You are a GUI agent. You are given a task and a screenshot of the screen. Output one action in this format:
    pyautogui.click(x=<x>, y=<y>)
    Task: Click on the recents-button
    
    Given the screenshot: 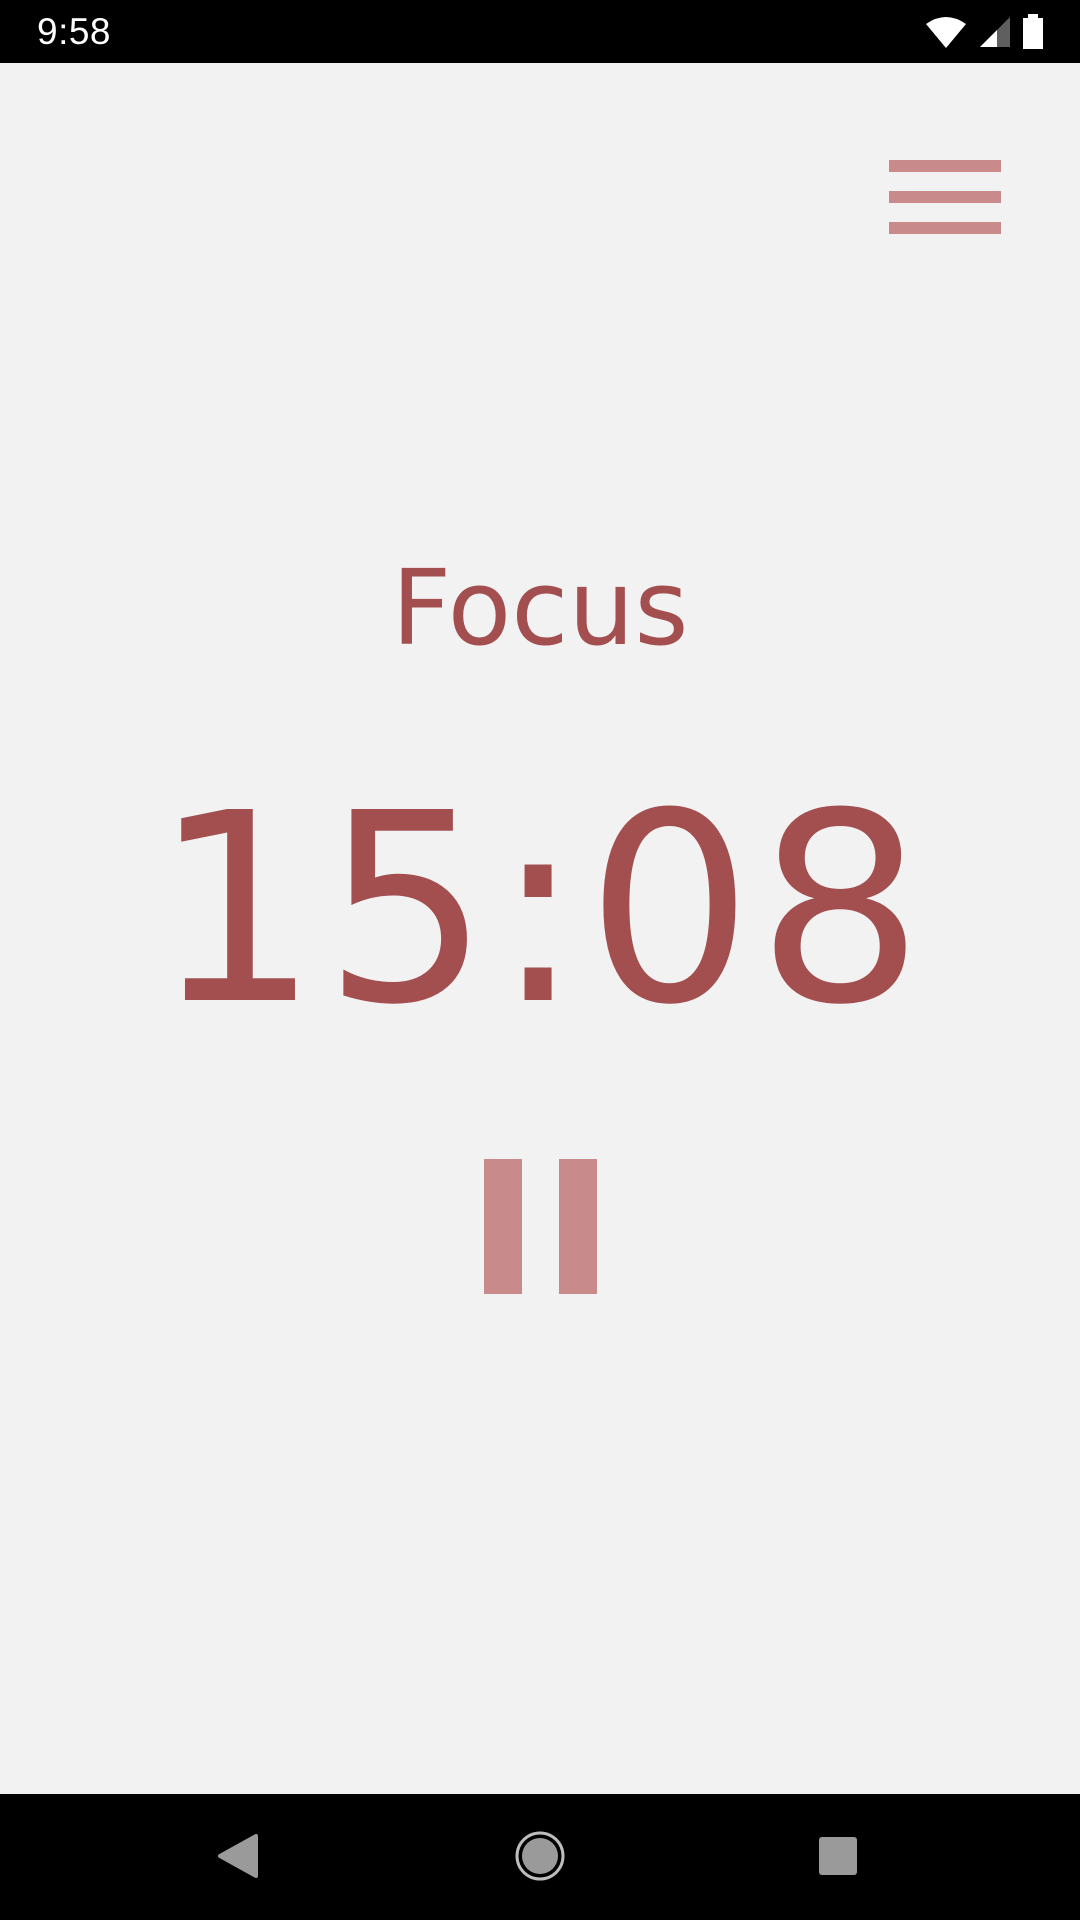 What is the action you would take?
    pyautogui.click(x=838, y=1858)
    